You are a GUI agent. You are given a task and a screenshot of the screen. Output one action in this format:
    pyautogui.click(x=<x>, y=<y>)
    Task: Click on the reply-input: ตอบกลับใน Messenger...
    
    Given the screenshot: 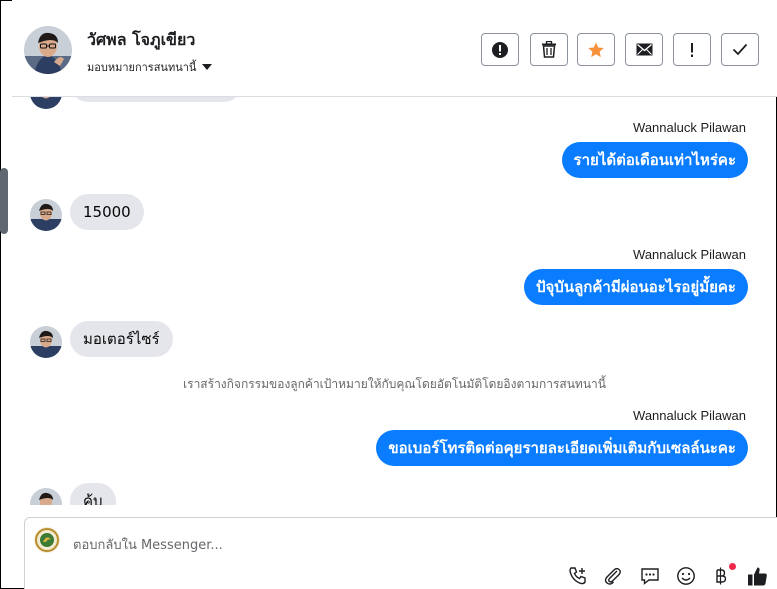 What is the action you would take?
    pyautogui.click(x=148, y=544)
    